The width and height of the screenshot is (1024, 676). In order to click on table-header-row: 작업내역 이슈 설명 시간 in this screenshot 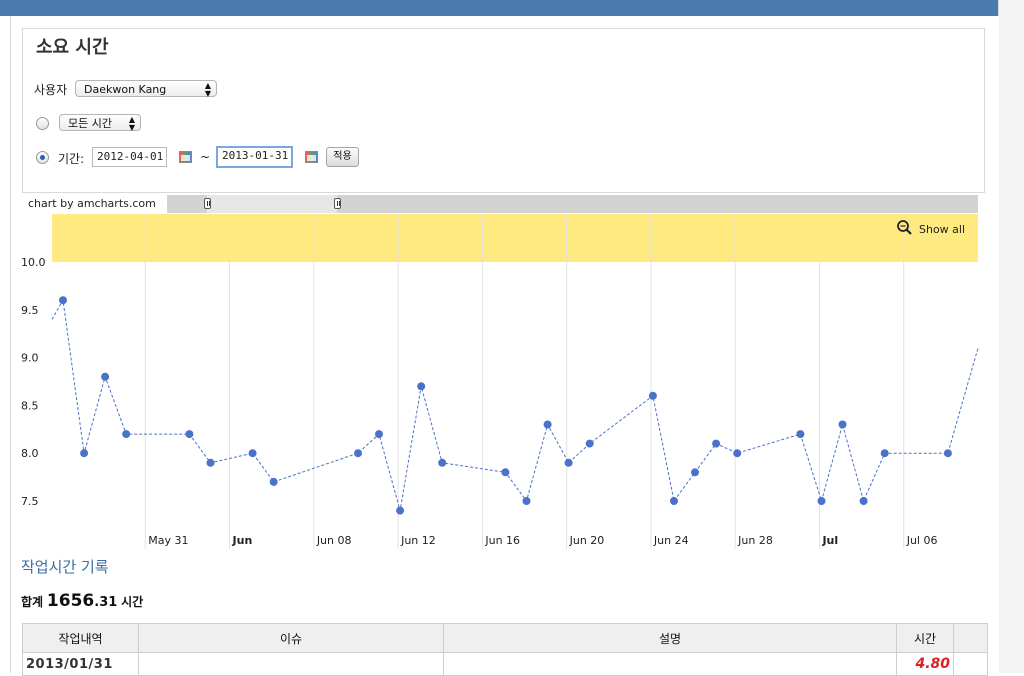, I will do `click(505, 638)`.